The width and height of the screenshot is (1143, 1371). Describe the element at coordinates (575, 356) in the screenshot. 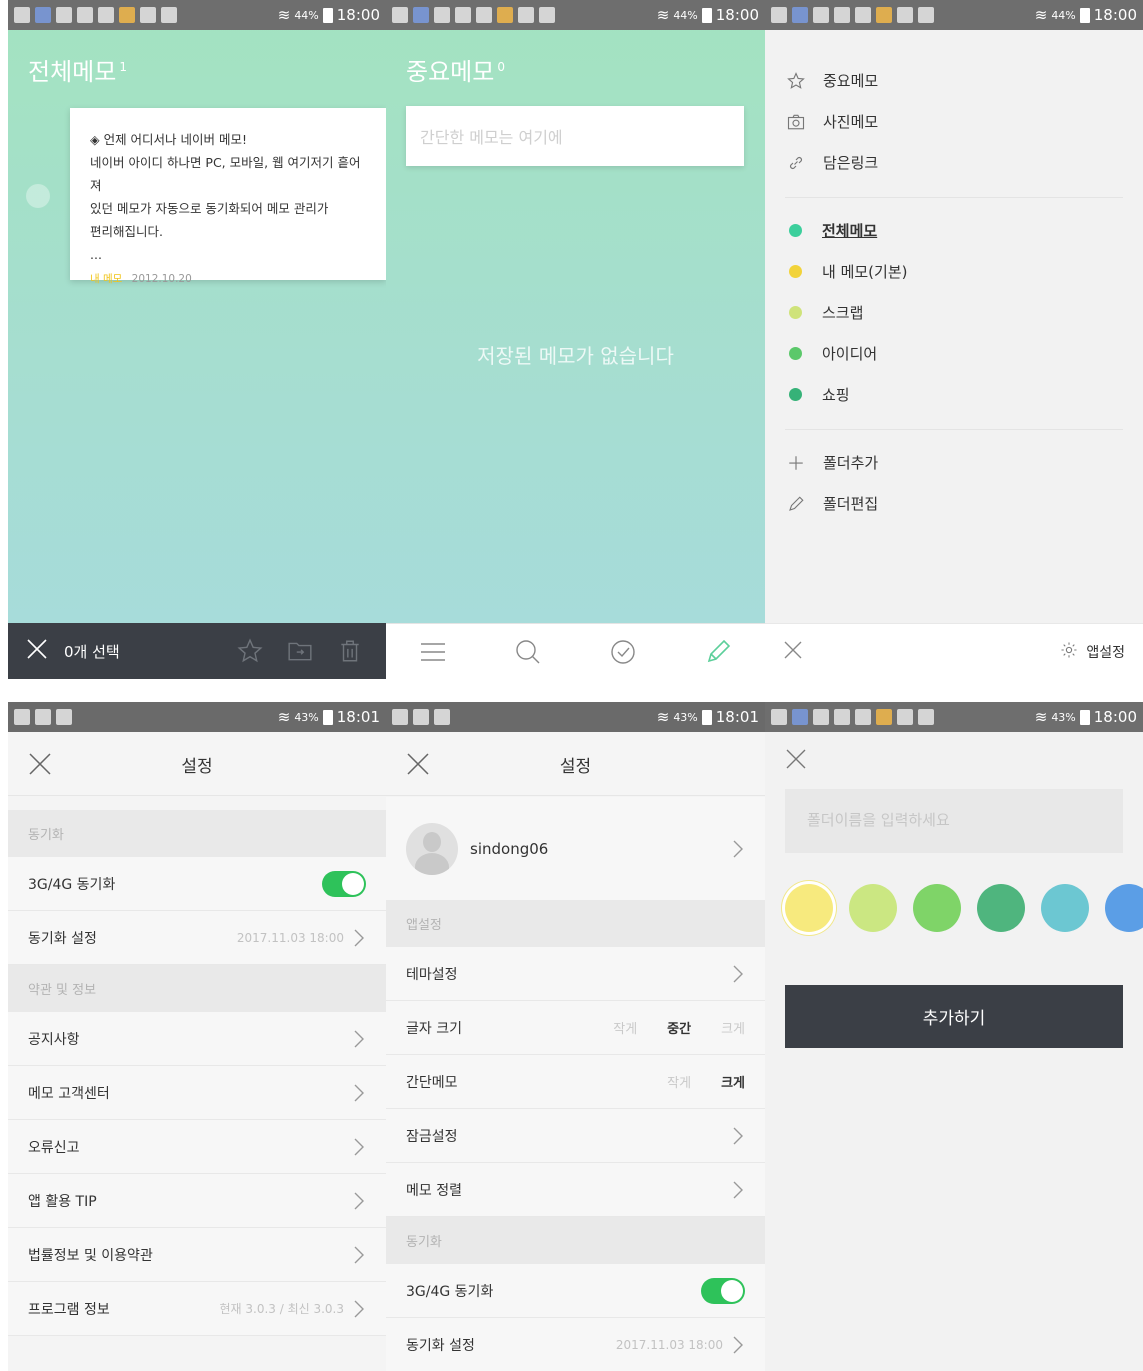

I see `empty-message: 저장된 메모가 없습니다` at that location.